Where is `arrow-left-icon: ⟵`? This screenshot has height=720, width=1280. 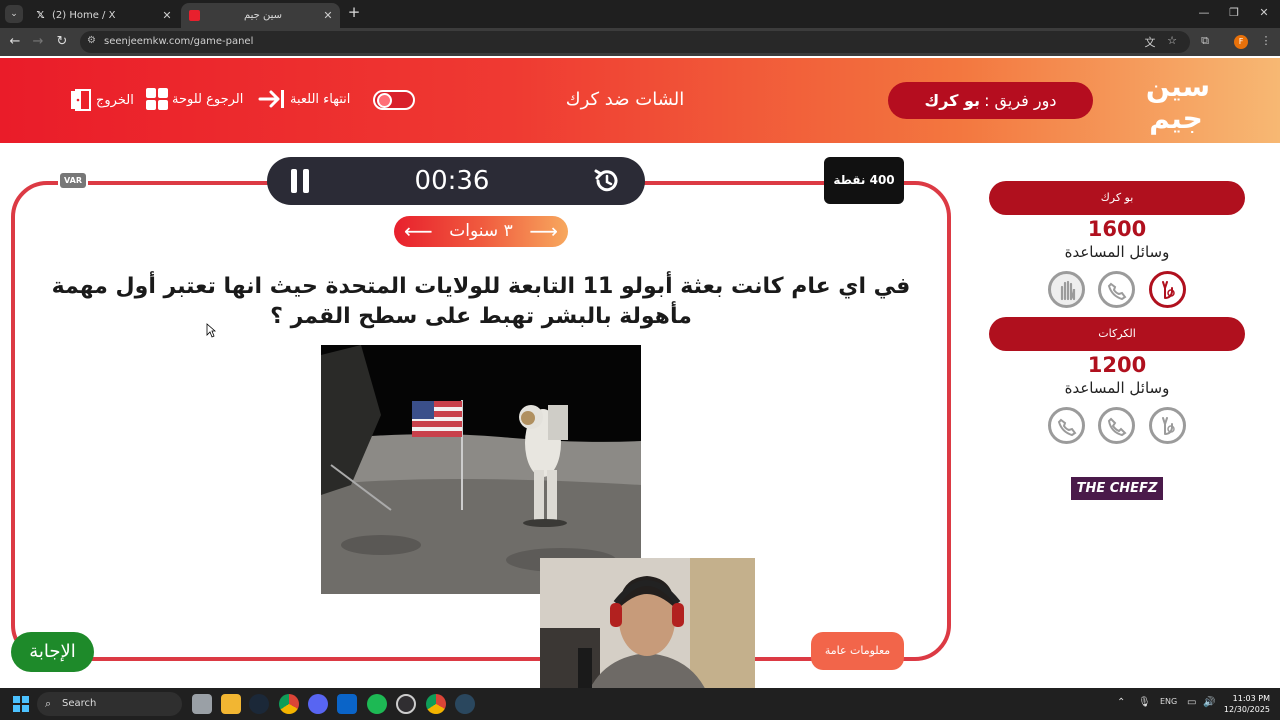
arrow-left-icon: ⟵ is located at coordinates (418, 231).